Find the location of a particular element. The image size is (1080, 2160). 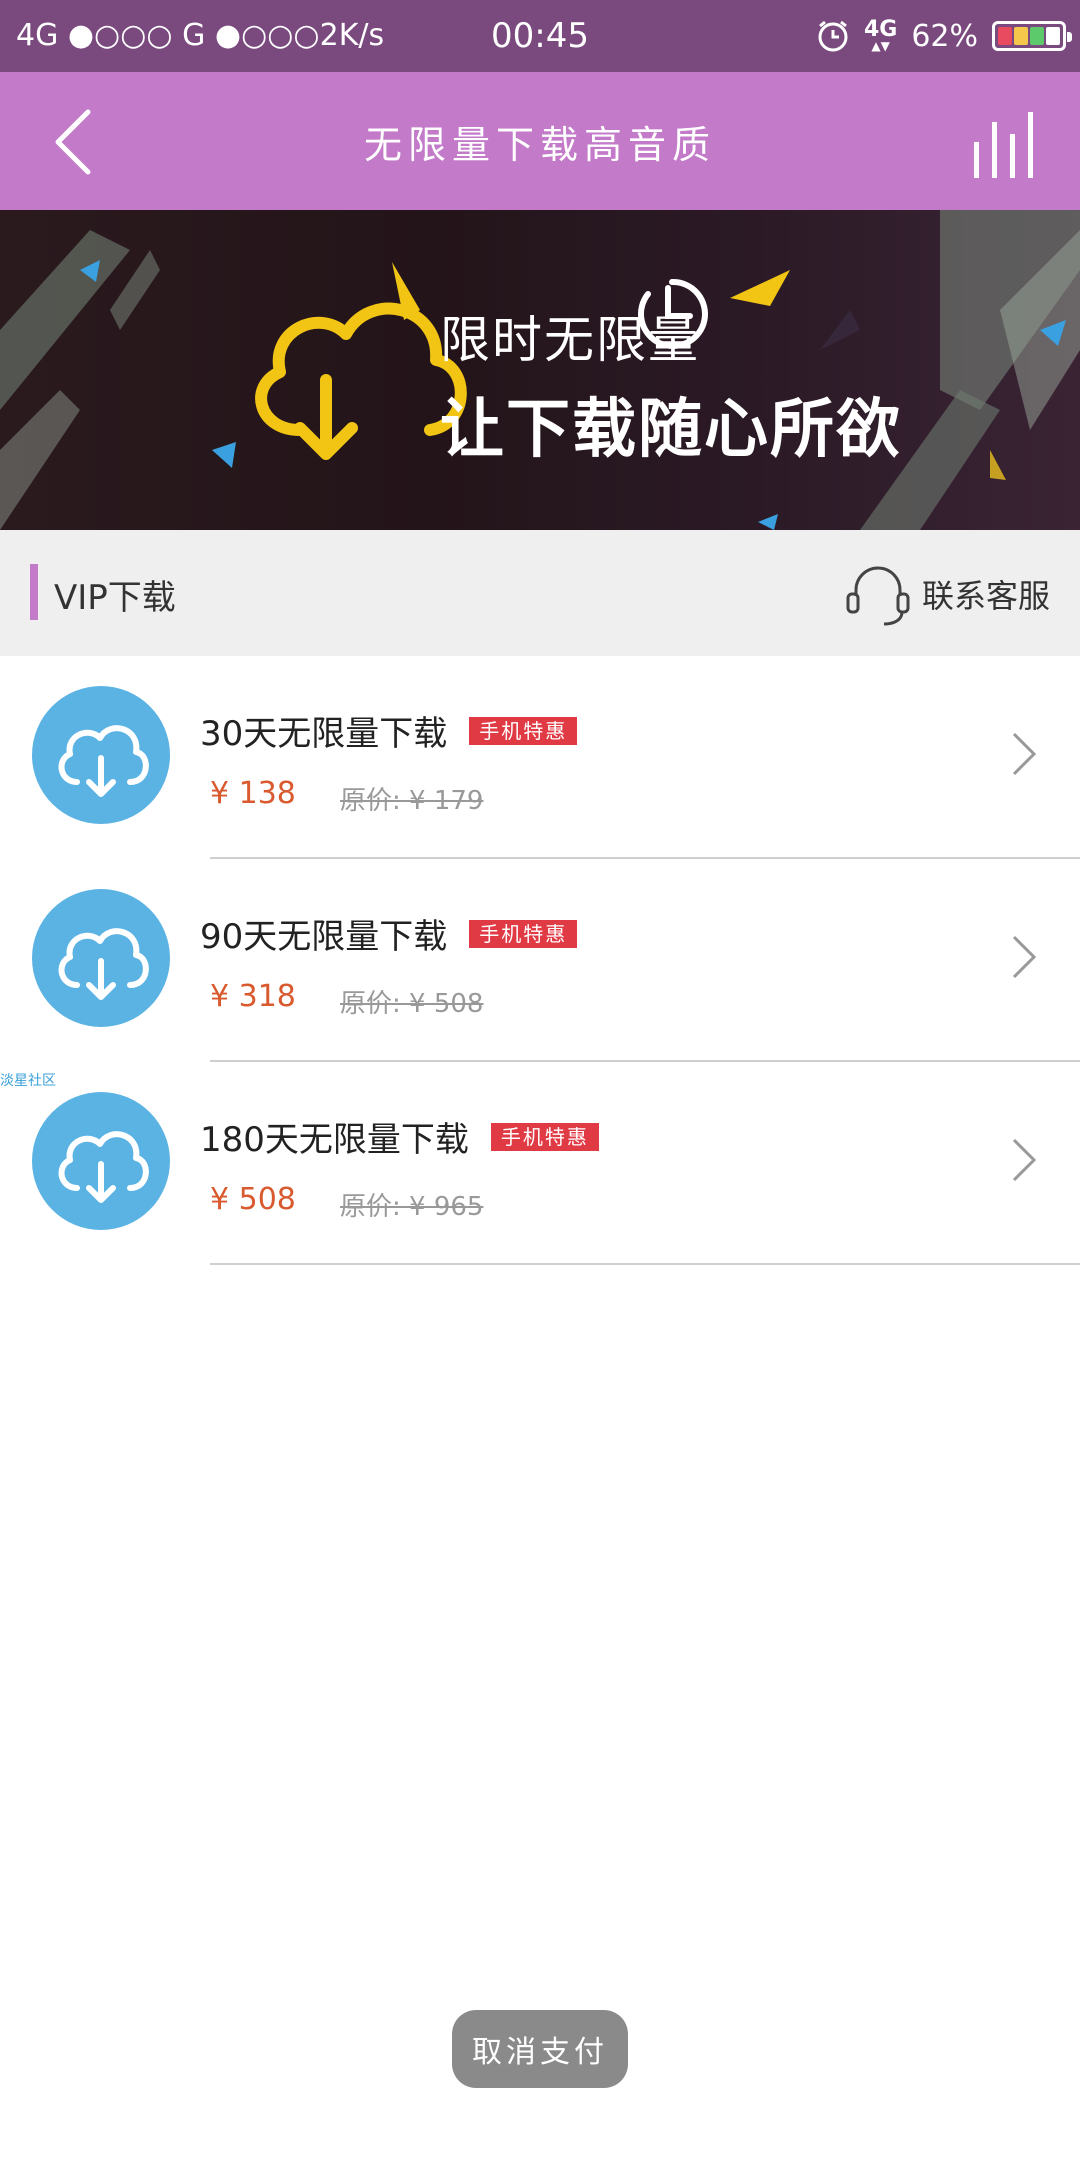

plan-name-wrap: 90天无限量下载 手机特惠 is located at coordinates (389, 933).